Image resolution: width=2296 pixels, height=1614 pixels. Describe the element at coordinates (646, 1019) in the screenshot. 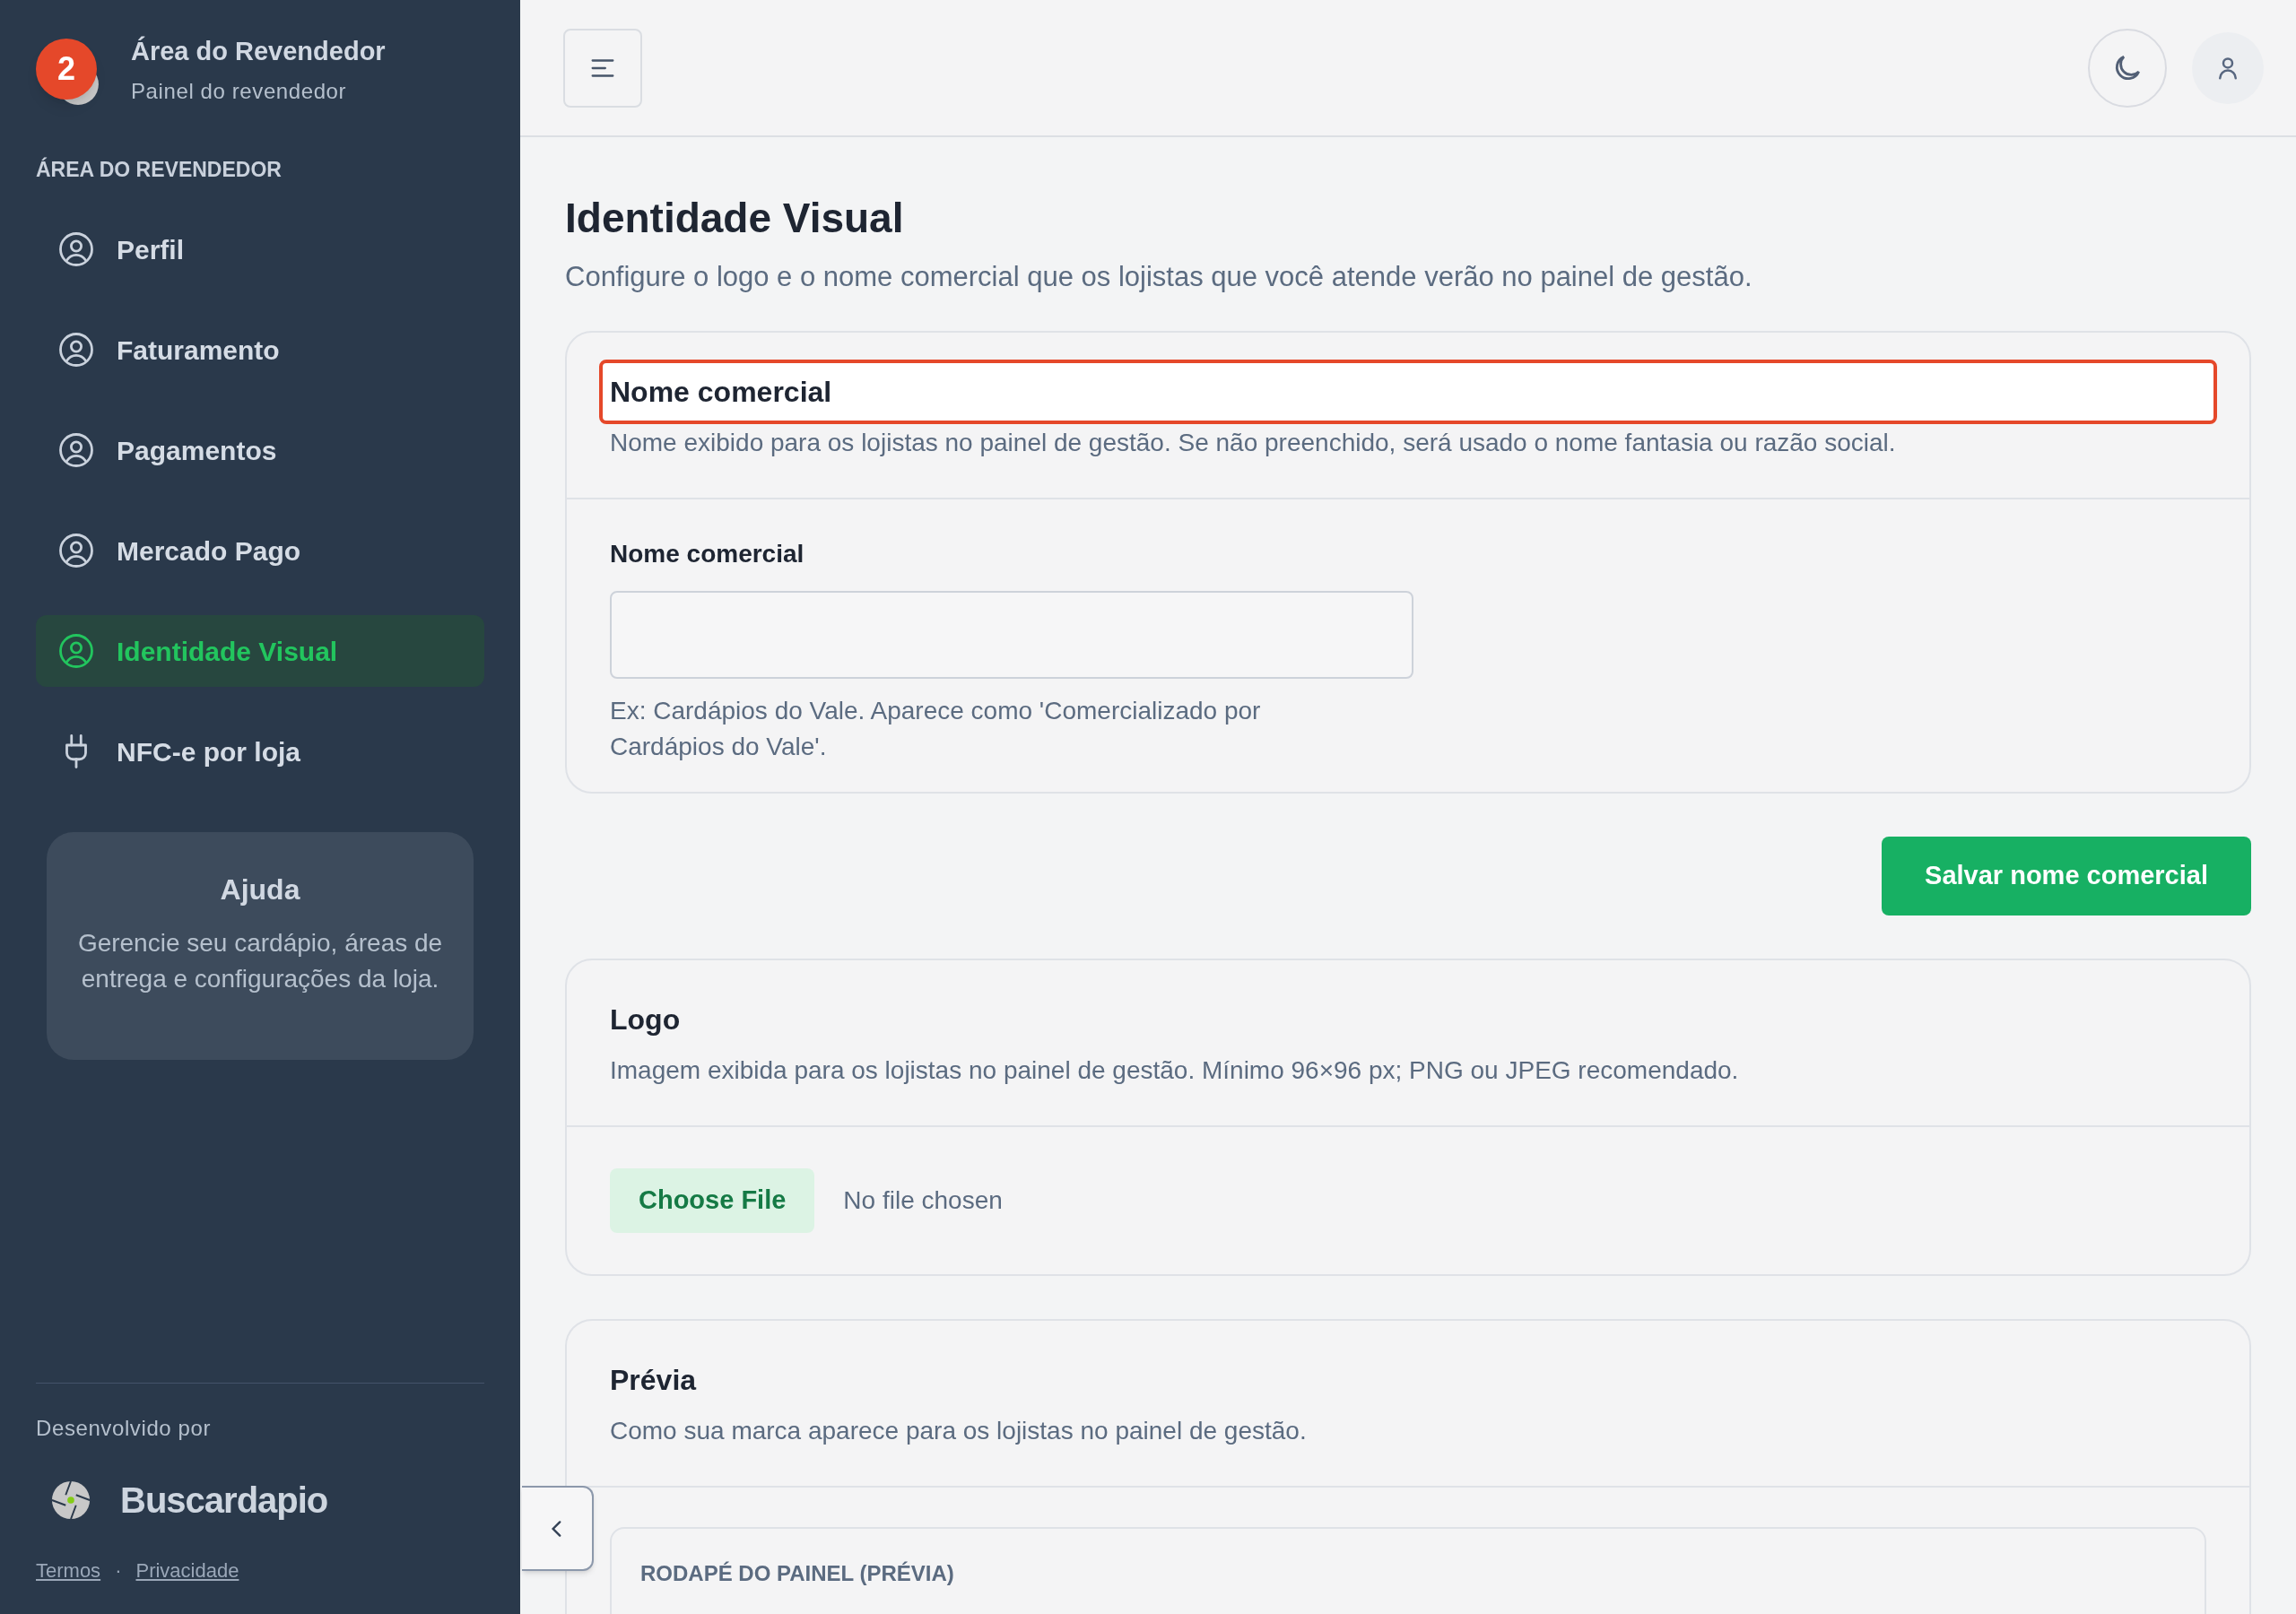

I see `card-title: Logo` at that location.